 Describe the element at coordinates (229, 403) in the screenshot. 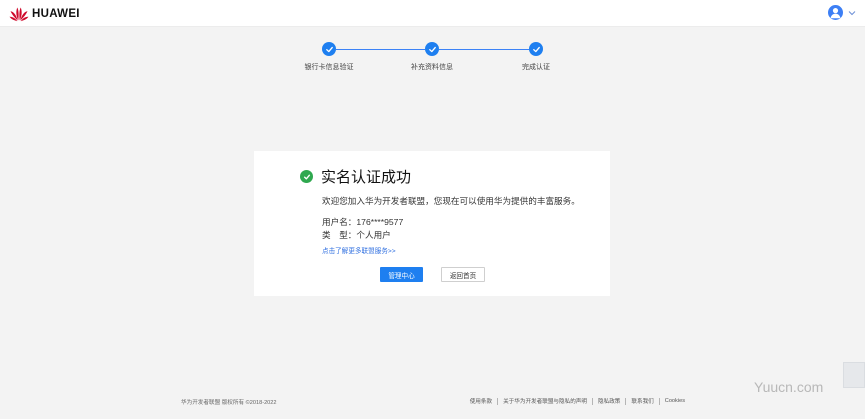

I see `footer-copyright: 华为开发者联盟 版权所有 ©2018-2022` at that location.